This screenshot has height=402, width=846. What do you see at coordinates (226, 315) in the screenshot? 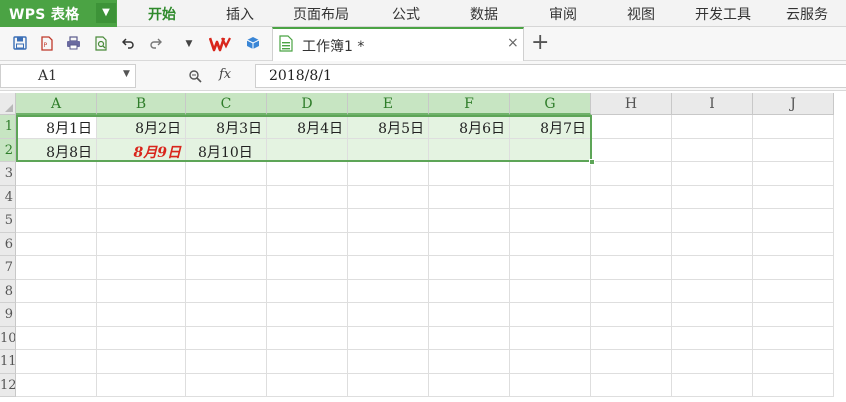
I see `cell-c9` at bounding box center [226, 315].